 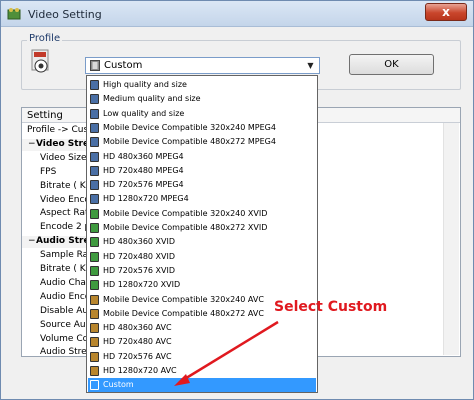 I want to click on profile-select-value: Custom, so click(x=123, y=65).